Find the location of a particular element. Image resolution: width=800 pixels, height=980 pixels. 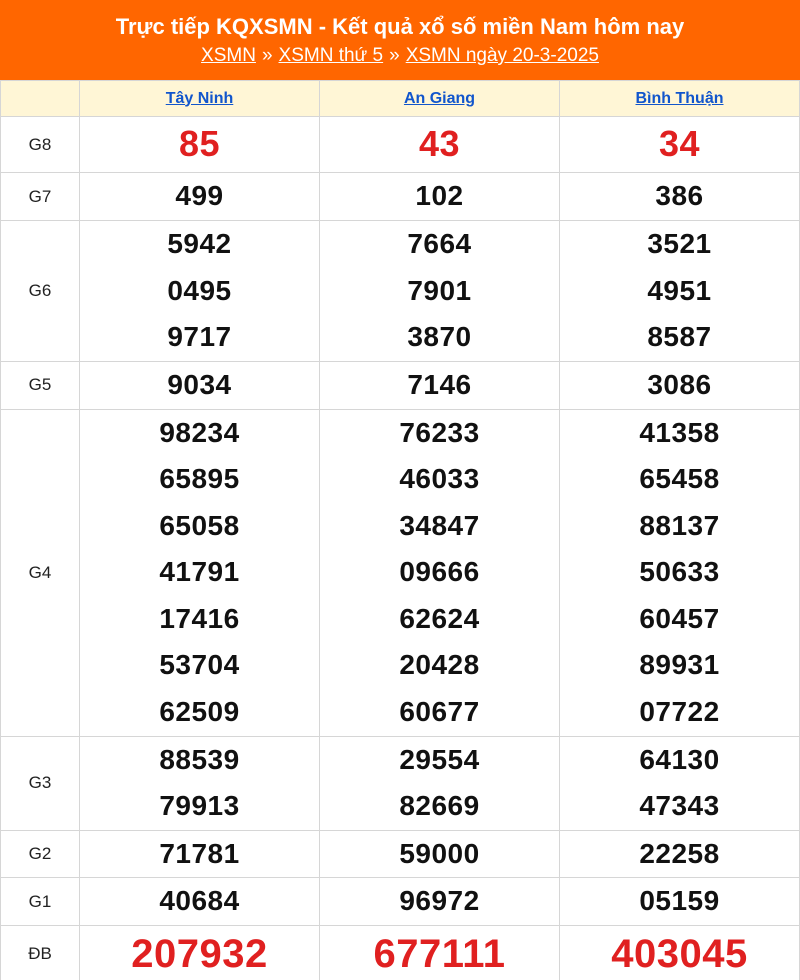

prize-number: 17416 is located at coordinates (199, 618).